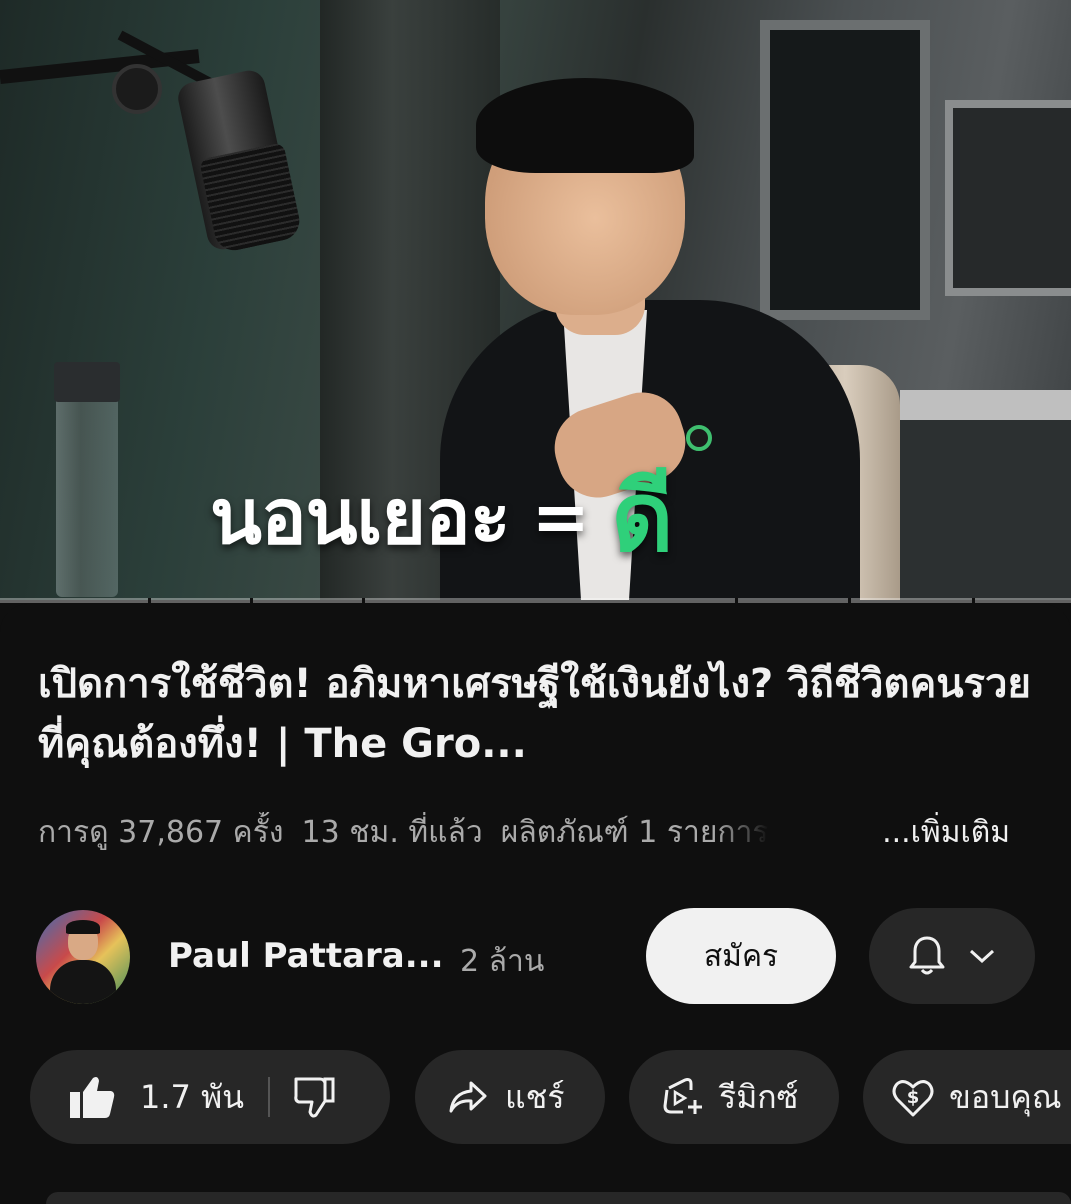 The height and width of the screenshot is (1204, 1071). What do you see at coordinates (502, 961) in the screenshot?
I see `subscriber-count: 2 ล้าน` at bounding box center [502, 961].